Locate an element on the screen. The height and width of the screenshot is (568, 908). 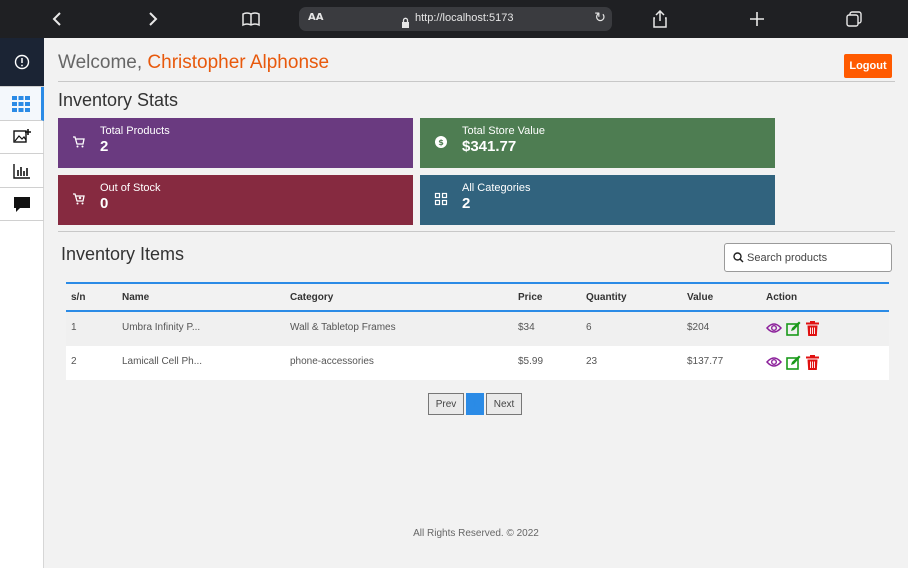
reload-icon: ↻ is located at coordinates (600, 18).